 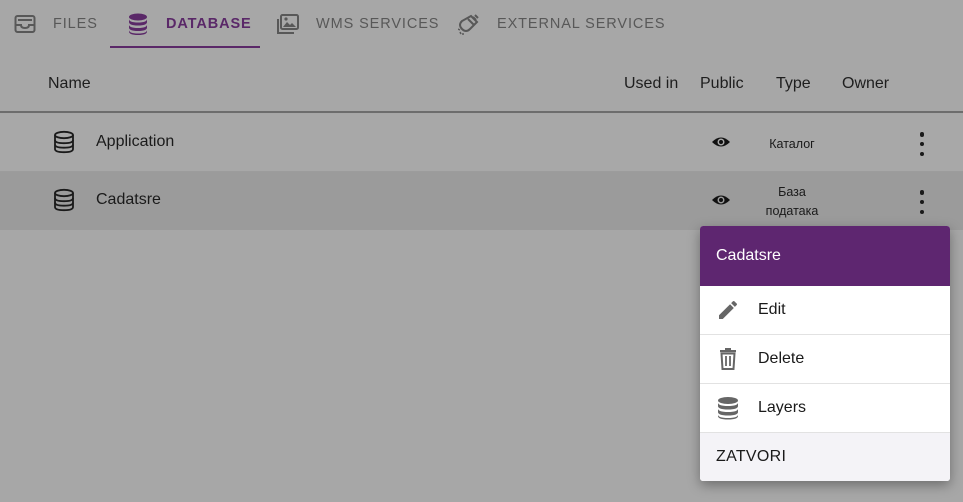 What do you see at coordinates (865, 84) in the screenshot?
I see `column-header-owner: Owner` at bounding box center [865, 84].